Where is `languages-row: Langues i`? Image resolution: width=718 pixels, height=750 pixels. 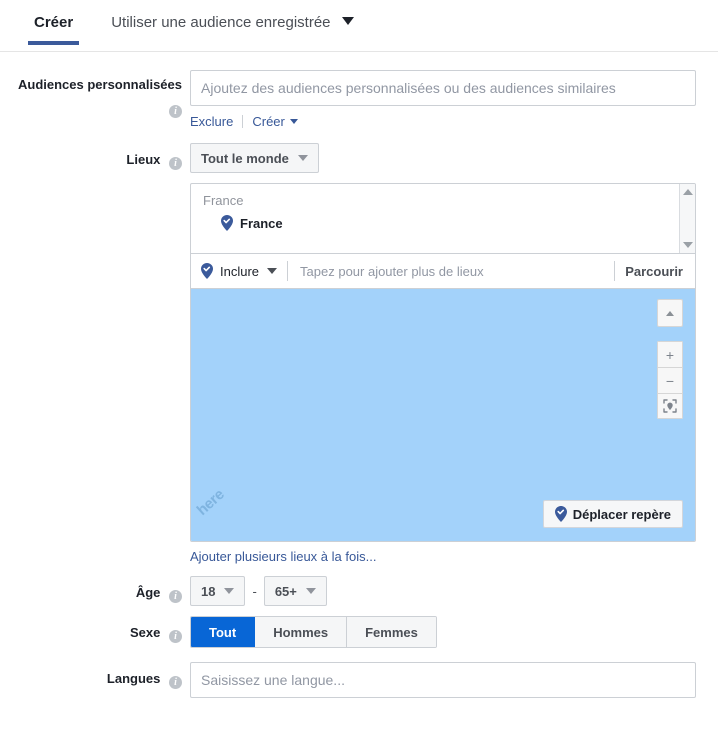 languages-row: Langues i is located at coordinates (359, 680).